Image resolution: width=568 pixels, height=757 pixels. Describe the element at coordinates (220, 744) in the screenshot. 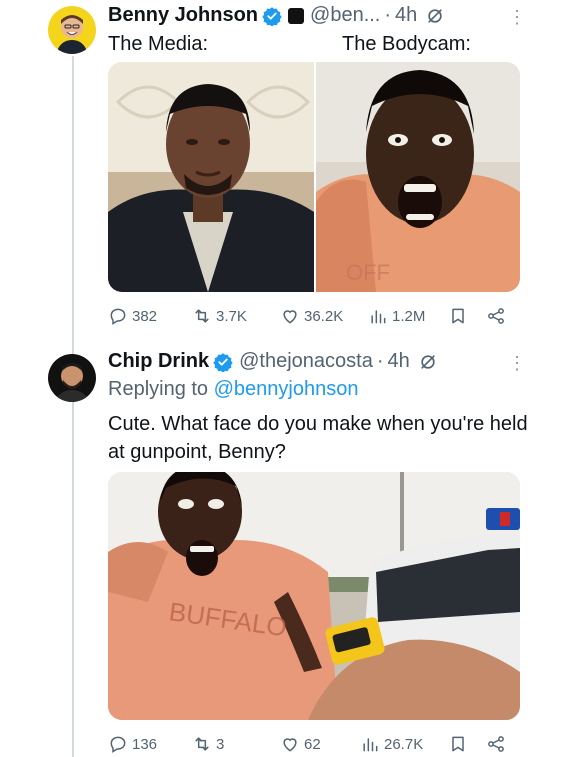

I see `repost-count: 3` at that location.